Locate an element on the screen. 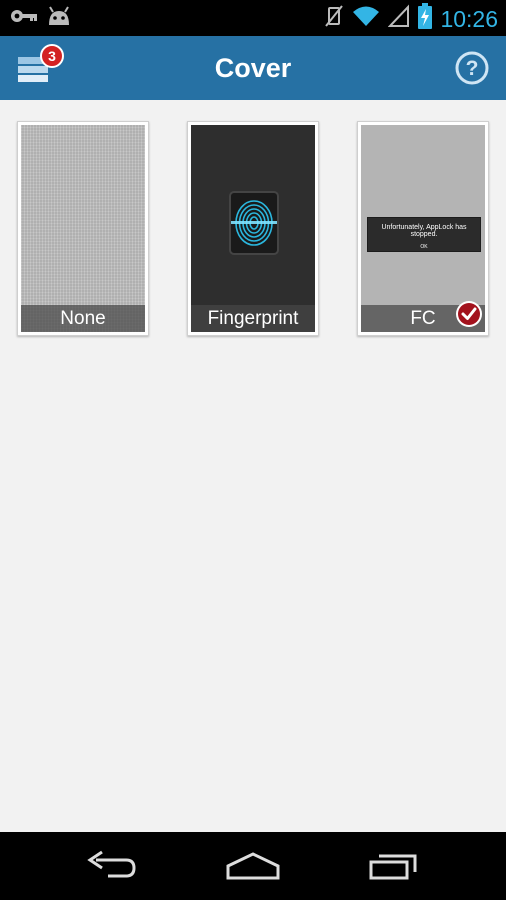 Image resolution: width=506 pixels, height=900 pixels. fingerprint-scanner is located at coordinates (254, 223).